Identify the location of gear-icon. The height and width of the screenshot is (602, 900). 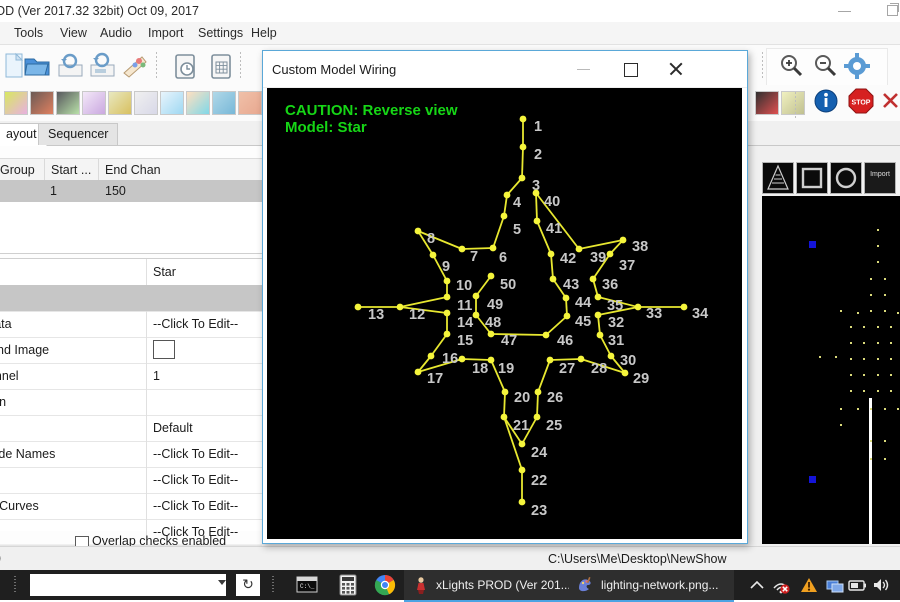
(857, 66).